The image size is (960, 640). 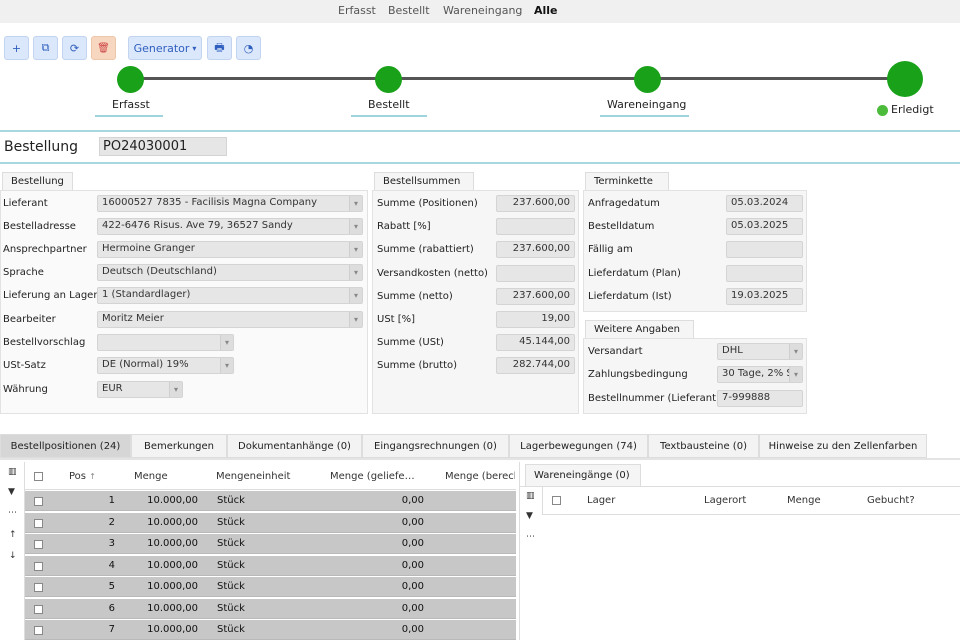 I want to click on col-menge: Menge, so click(x=151, y=476).